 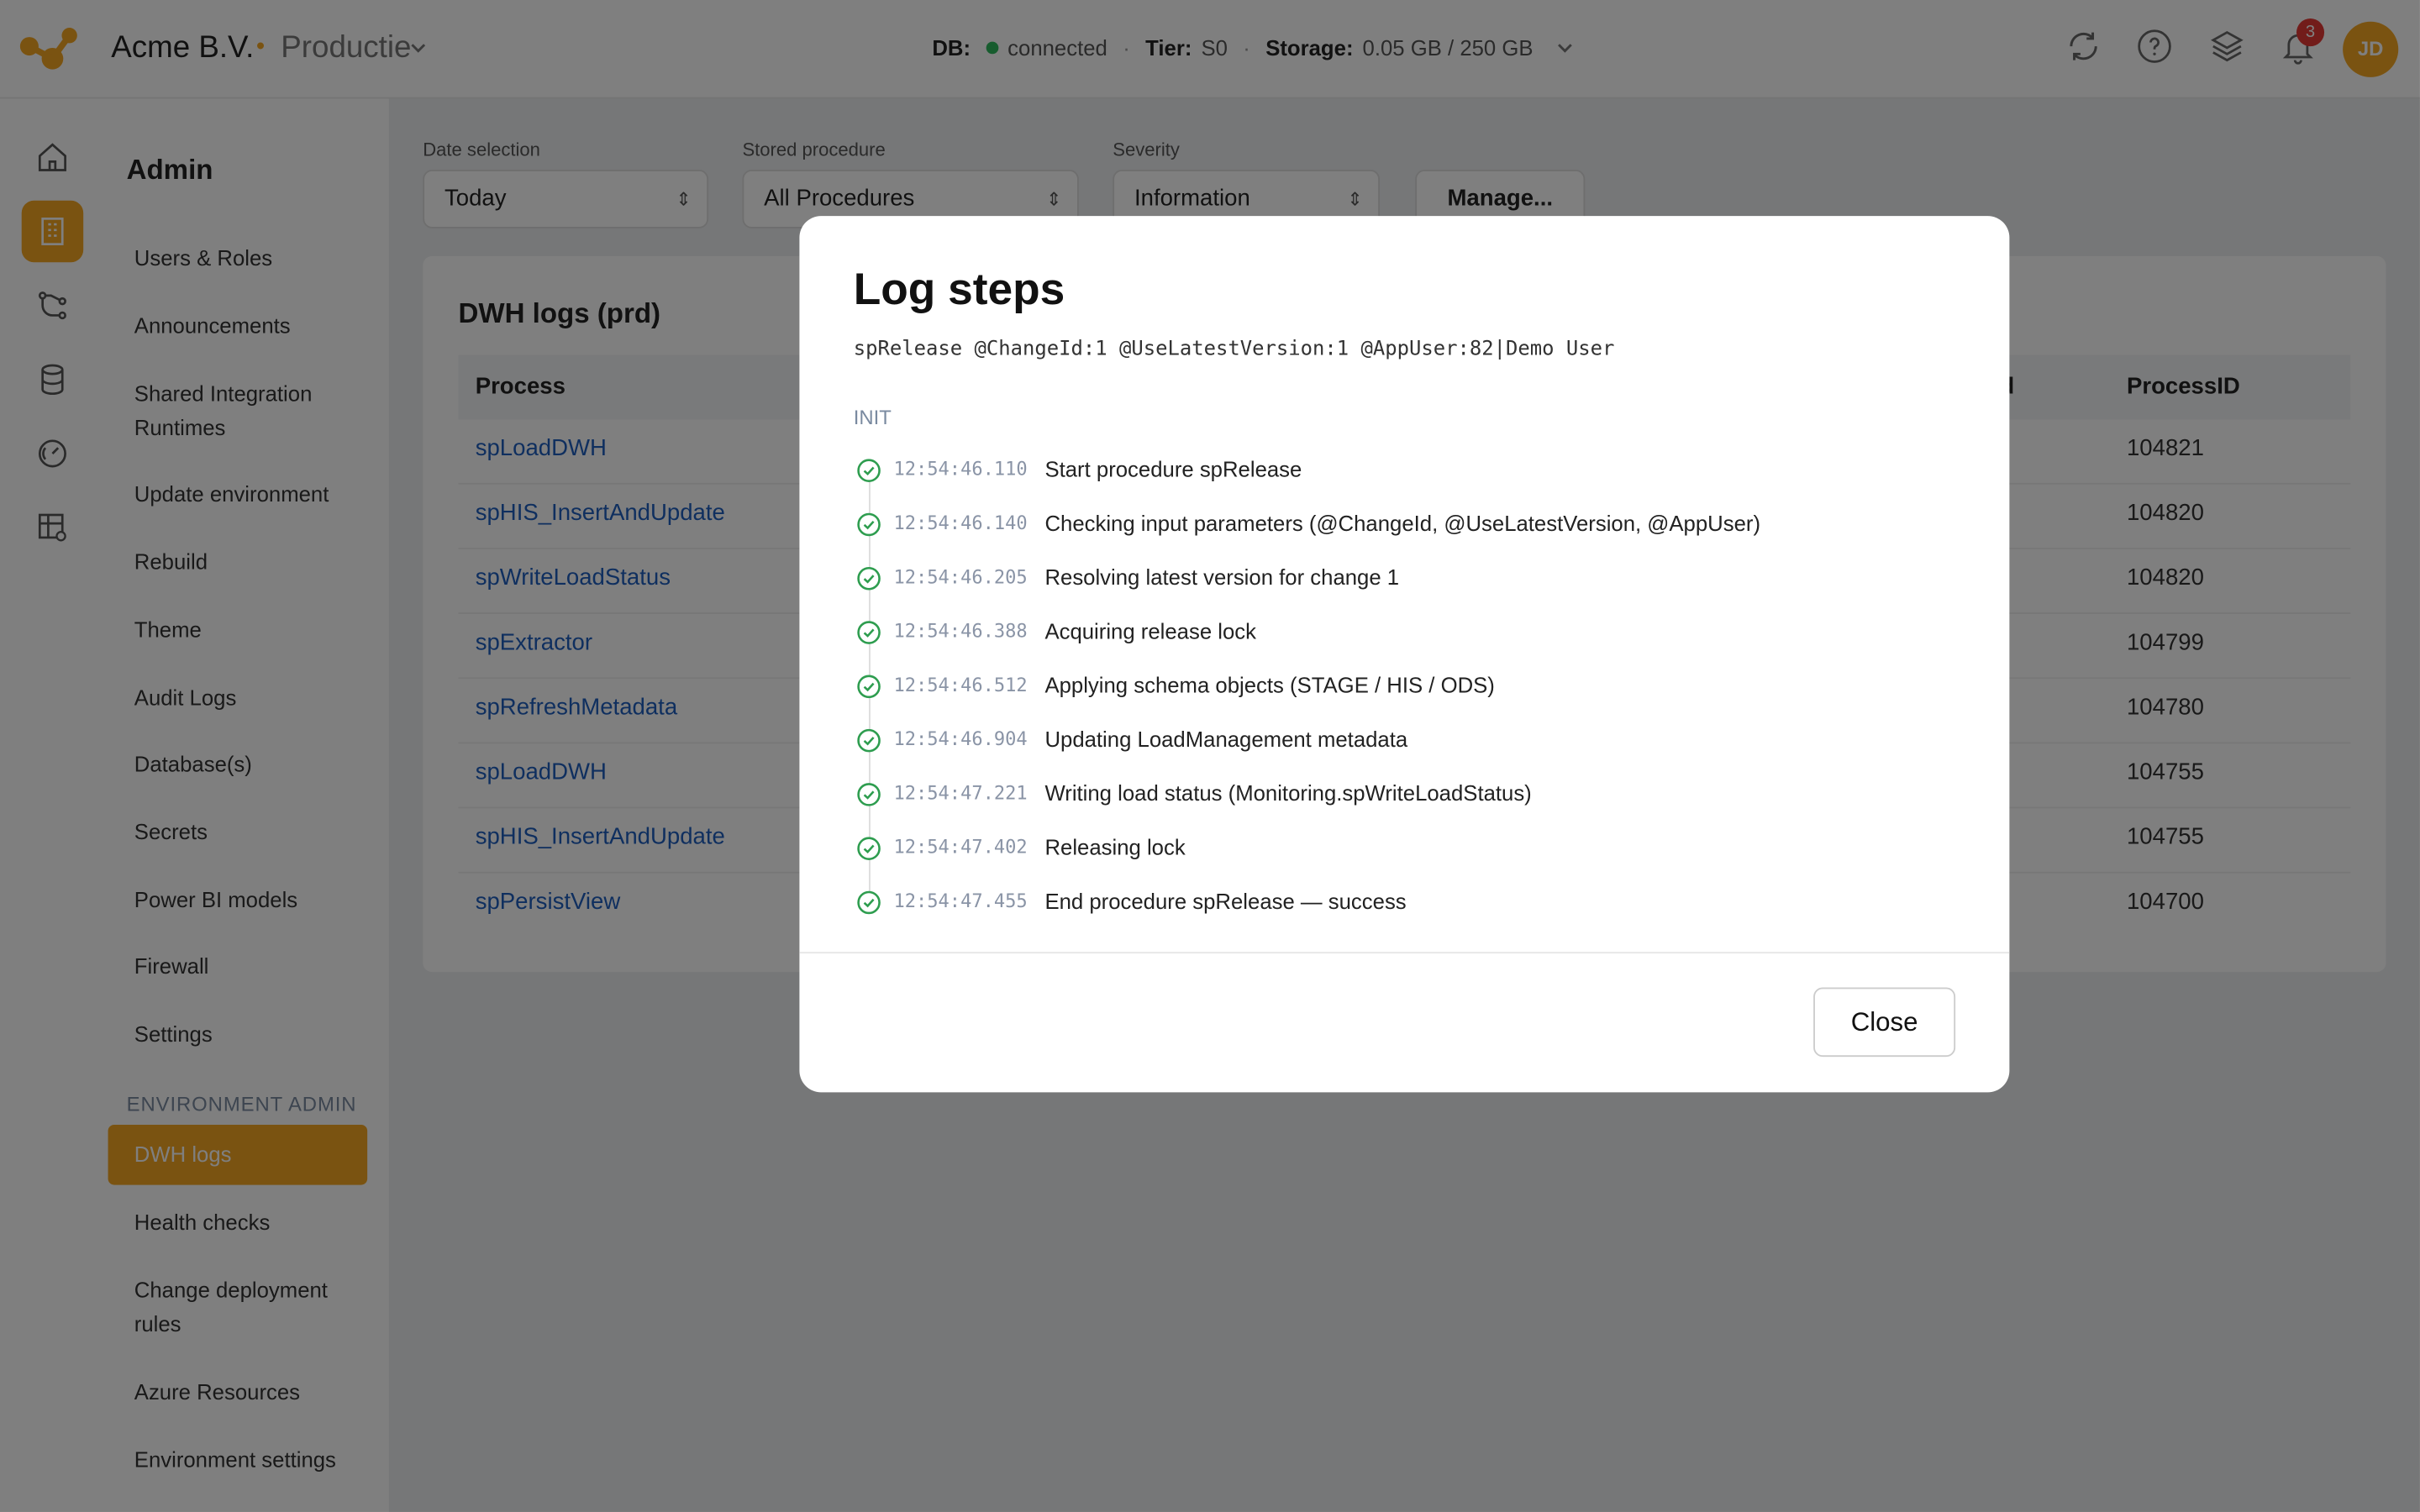 I want to click on step-timestamp: 12:54:47.455, so click(x=961, y=901).